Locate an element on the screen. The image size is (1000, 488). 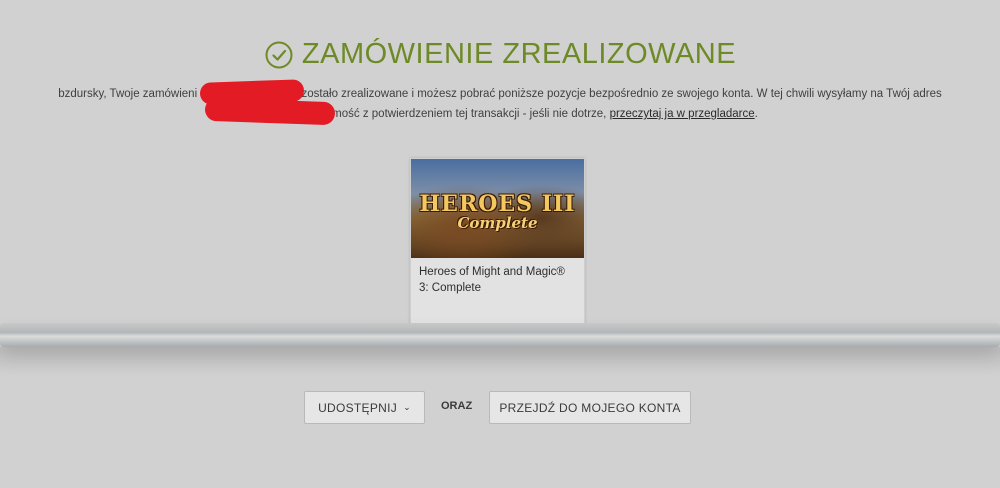
page-title-text: ZAMÓWIENIE ZREALIZOWANE is located at coordinates (519, 54).